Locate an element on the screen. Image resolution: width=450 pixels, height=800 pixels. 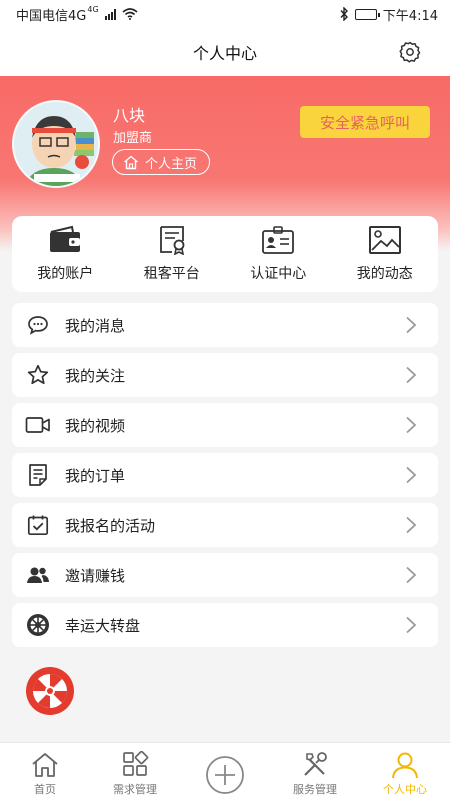
tab-home: 首页 is located at coordinates (45, 771).